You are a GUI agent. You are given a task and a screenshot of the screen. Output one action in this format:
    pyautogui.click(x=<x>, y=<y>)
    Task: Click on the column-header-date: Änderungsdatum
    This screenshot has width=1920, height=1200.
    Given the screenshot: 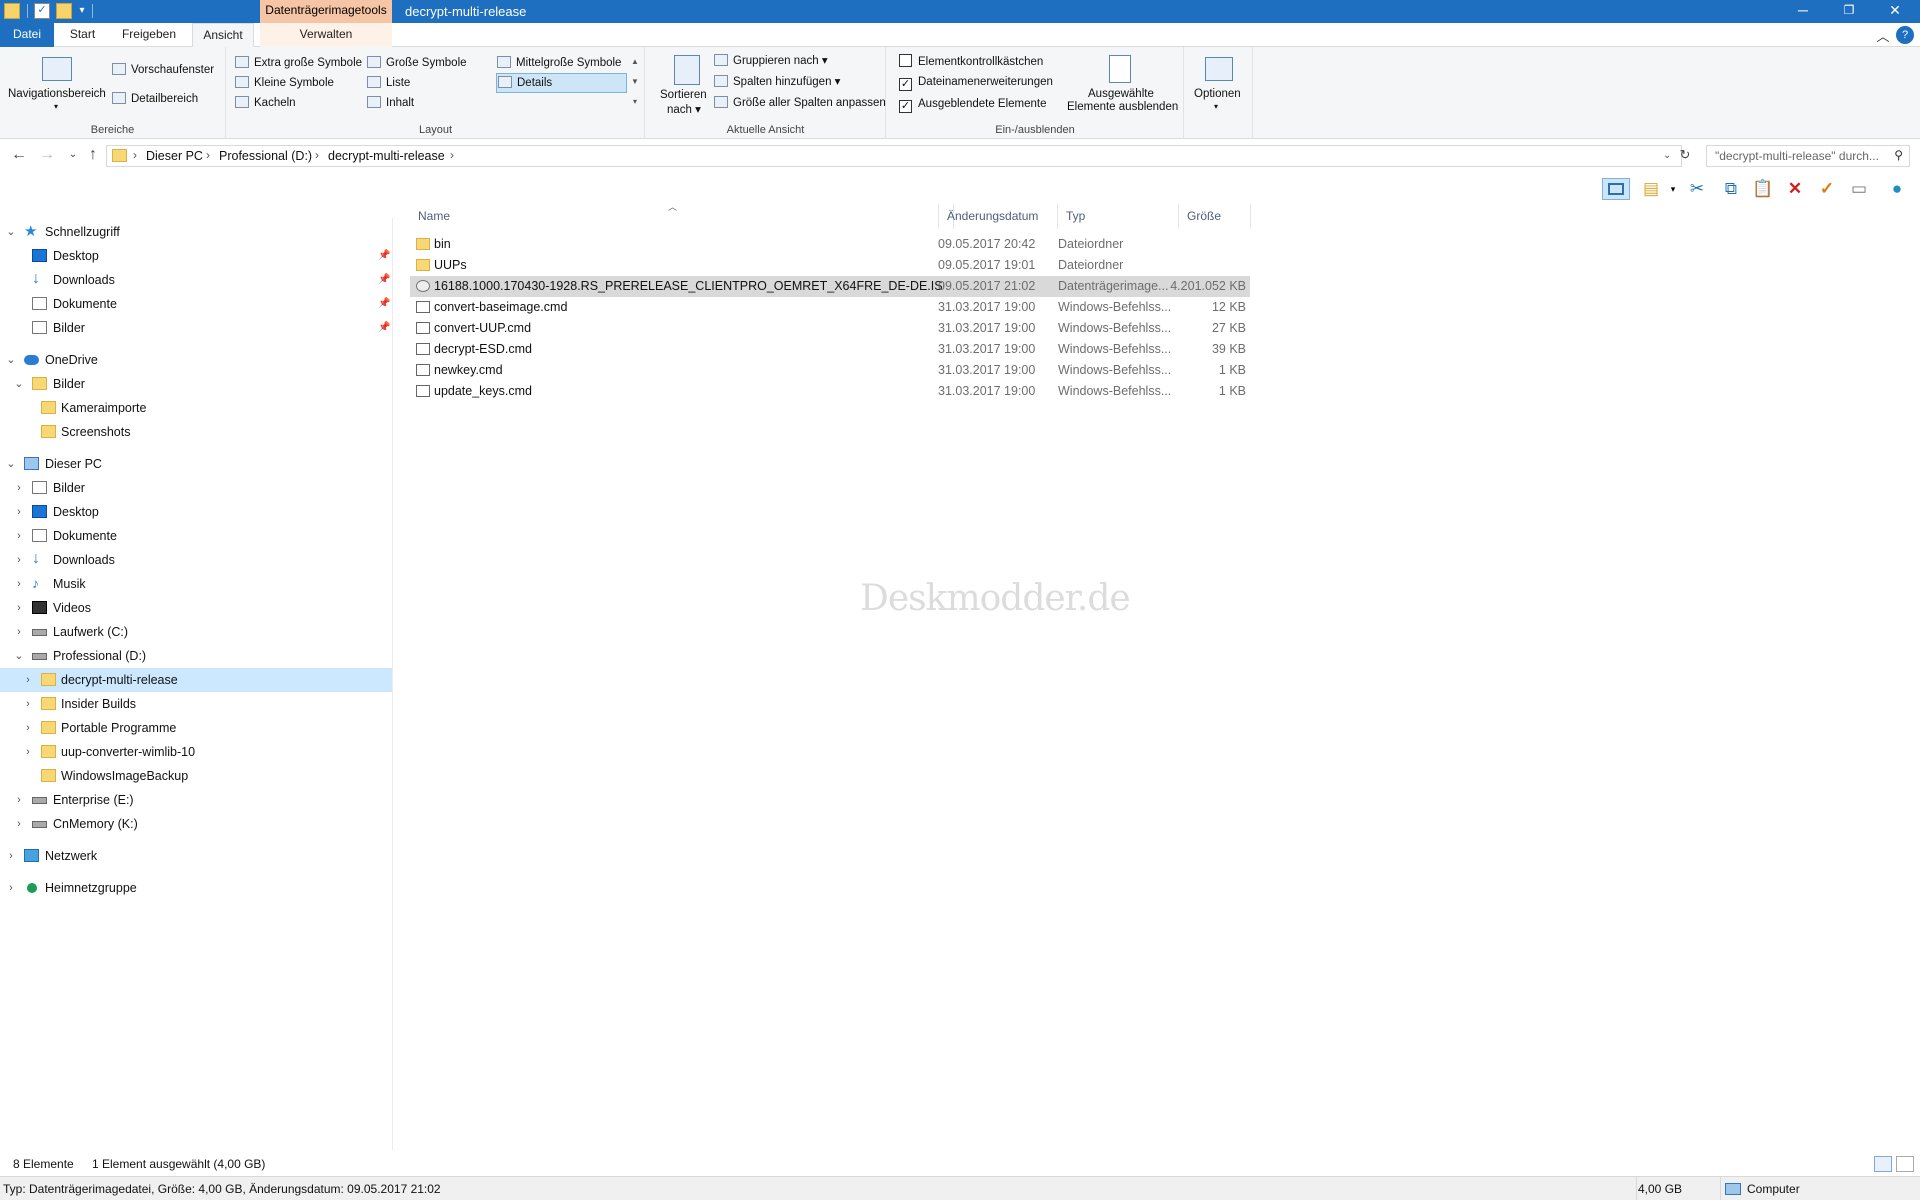 What is the action you would take?
    pyautogui.click(x=998, y=216)
    